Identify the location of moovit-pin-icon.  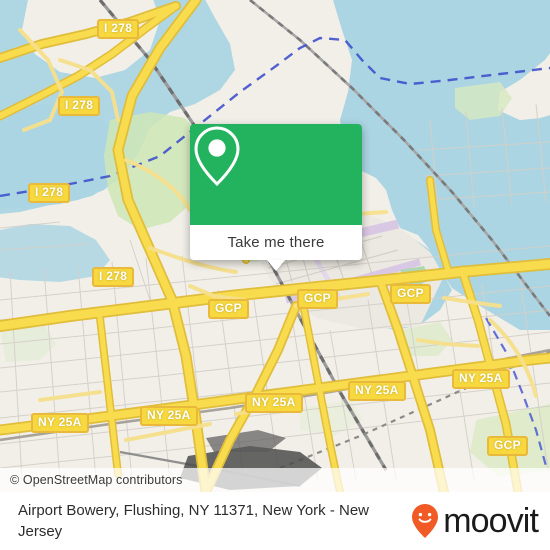
(425, 521).